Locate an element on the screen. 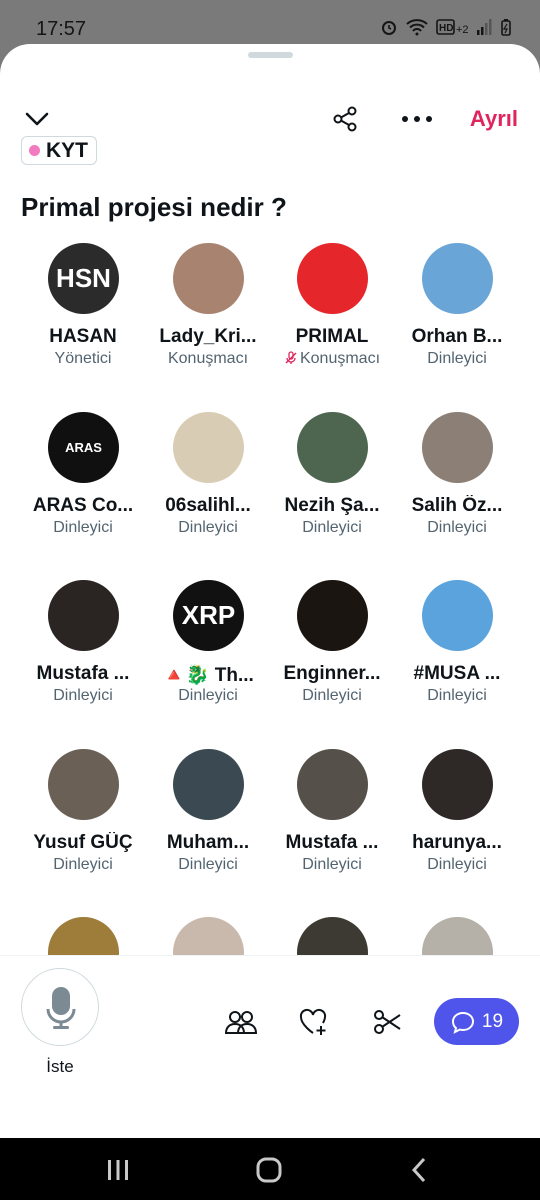  participant: Yusuf GÜÇ Dinleyici is located at coordinates (83, 828).